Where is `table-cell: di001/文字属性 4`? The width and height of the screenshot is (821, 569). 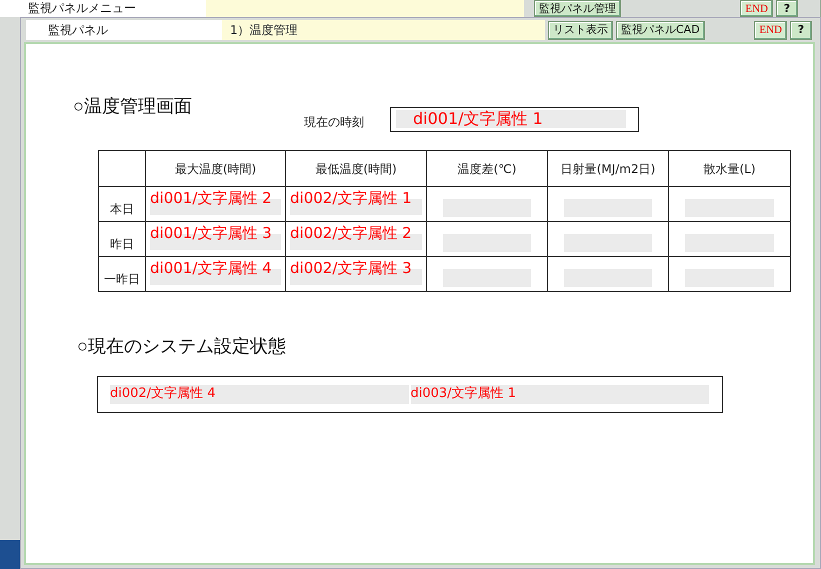
table-cell: di001/文字属性 4 is located at coordinates (215, 272).